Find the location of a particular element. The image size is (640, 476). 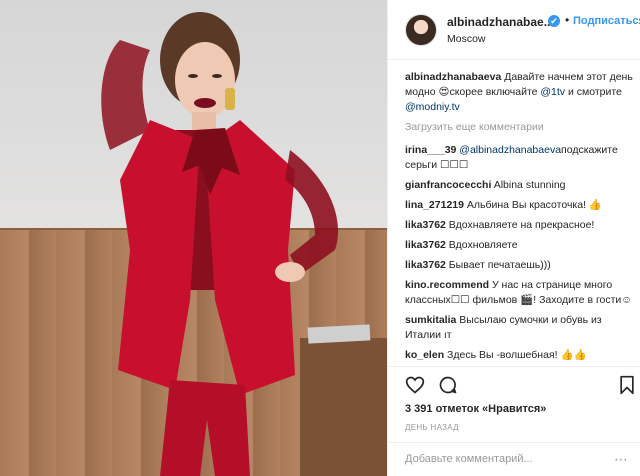

add-comment-bar: ⋯ is located at coordinates (514, 459).